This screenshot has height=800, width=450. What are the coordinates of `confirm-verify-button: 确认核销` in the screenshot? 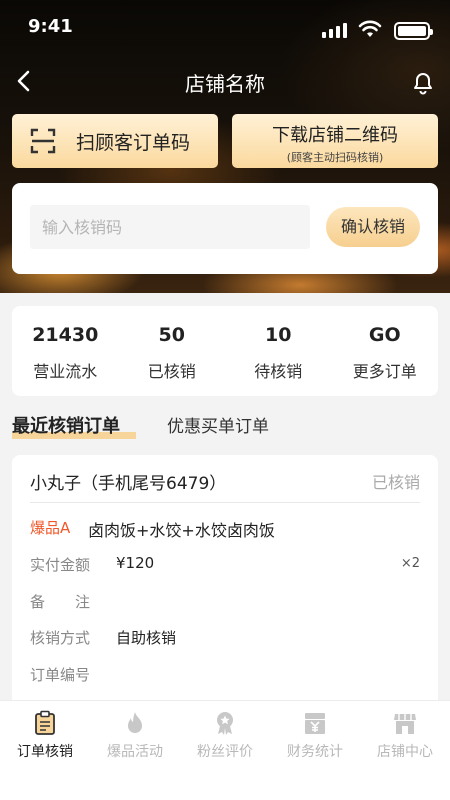 It's located at (373, 227).